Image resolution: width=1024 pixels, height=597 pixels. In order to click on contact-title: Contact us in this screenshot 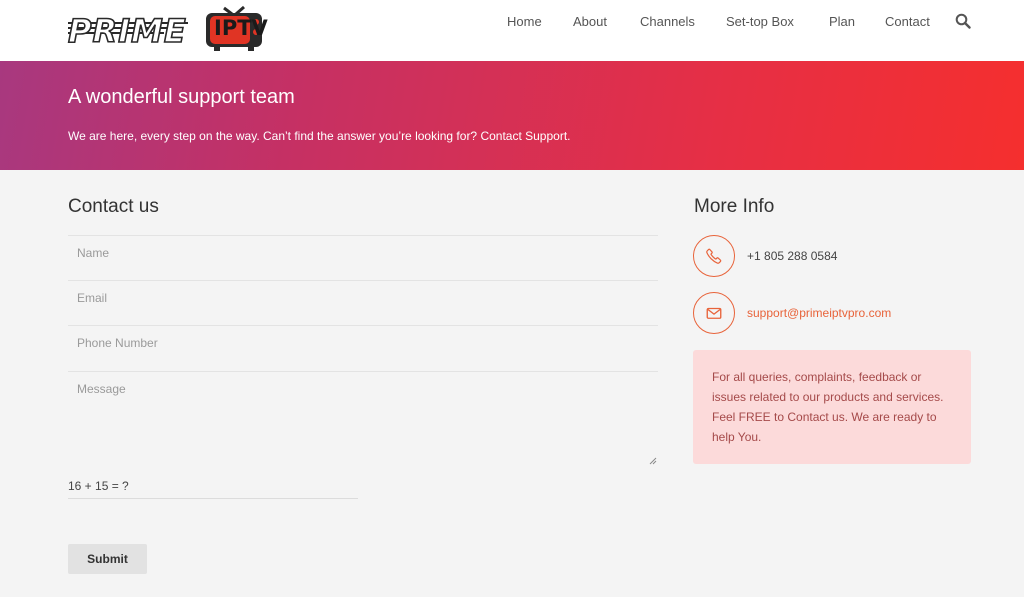, I will do `click(113, 206)`.